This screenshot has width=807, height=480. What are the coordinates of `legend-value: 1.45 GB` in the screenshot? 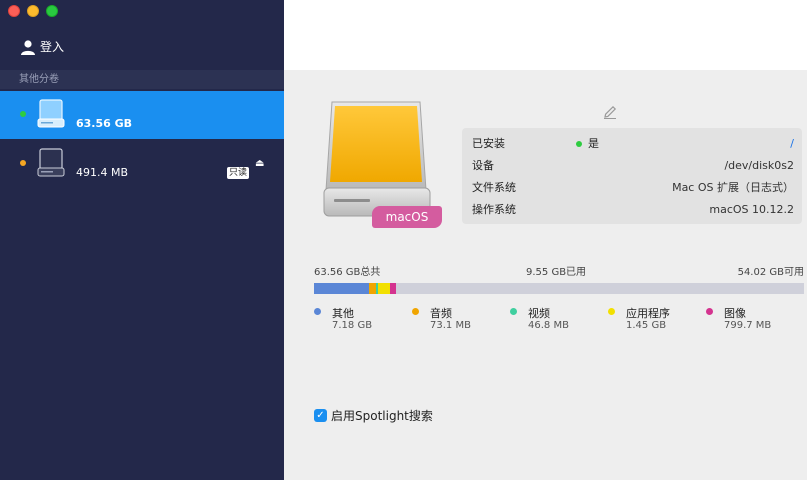 It's located at (646, 325).